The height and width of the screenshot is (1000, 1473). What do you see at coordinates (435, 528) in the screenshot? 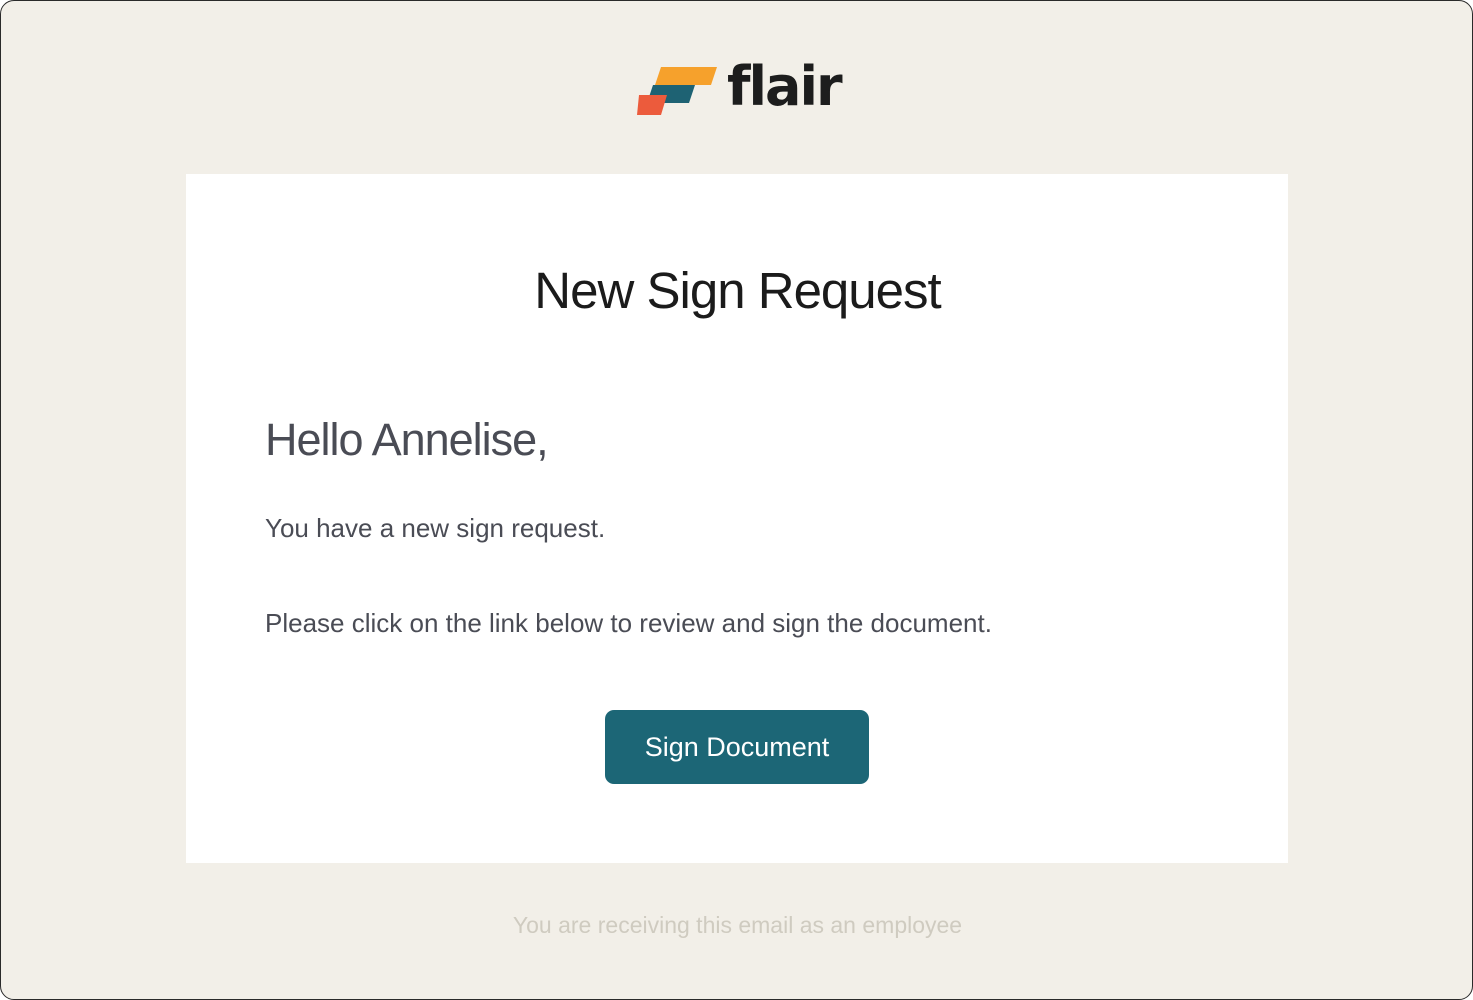
I see `intro-text: You have a new sign request.` at bounding box center [435, 528].